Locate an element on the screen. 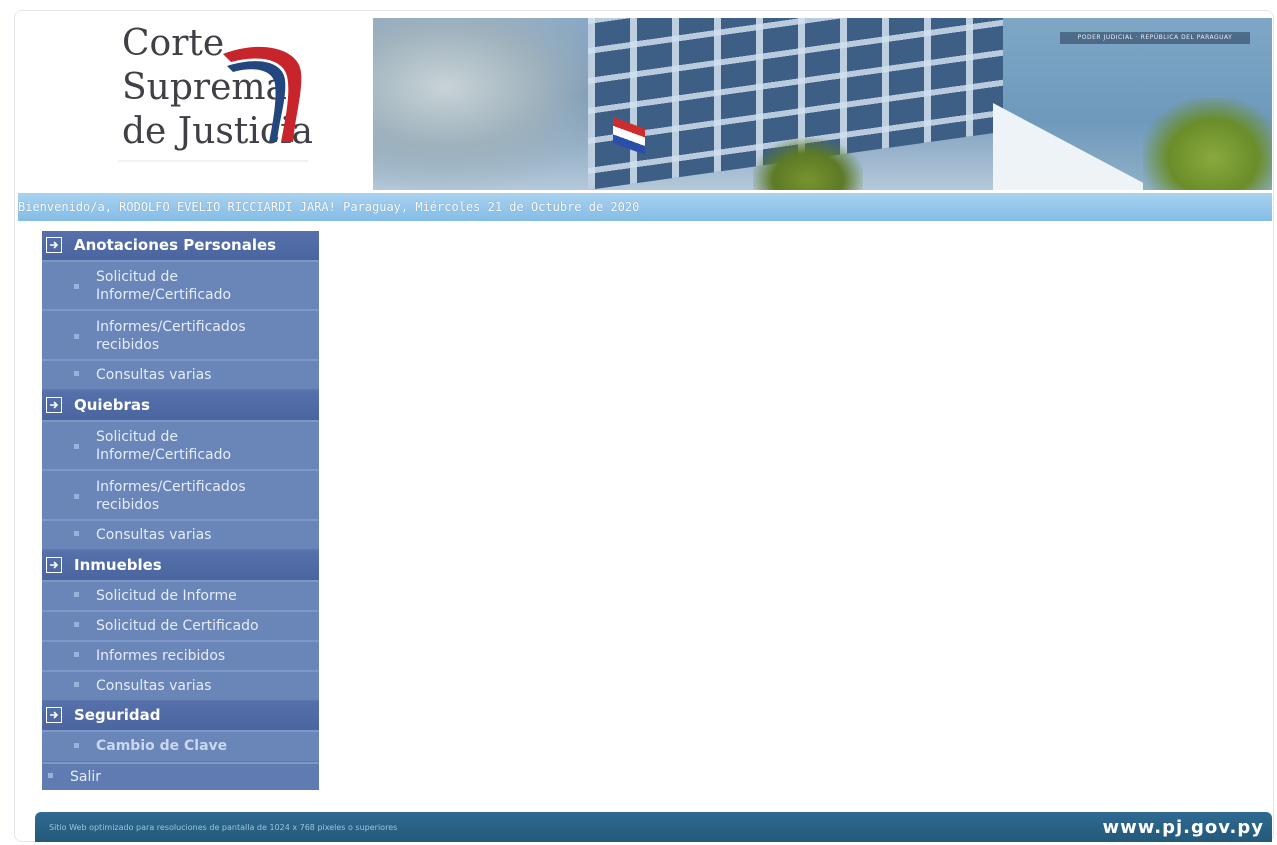 Image resolution: width=1277 pixels, height=845 pixels. footer-site-url: www.pj.gov.py is located at coordinates (1183, 828).